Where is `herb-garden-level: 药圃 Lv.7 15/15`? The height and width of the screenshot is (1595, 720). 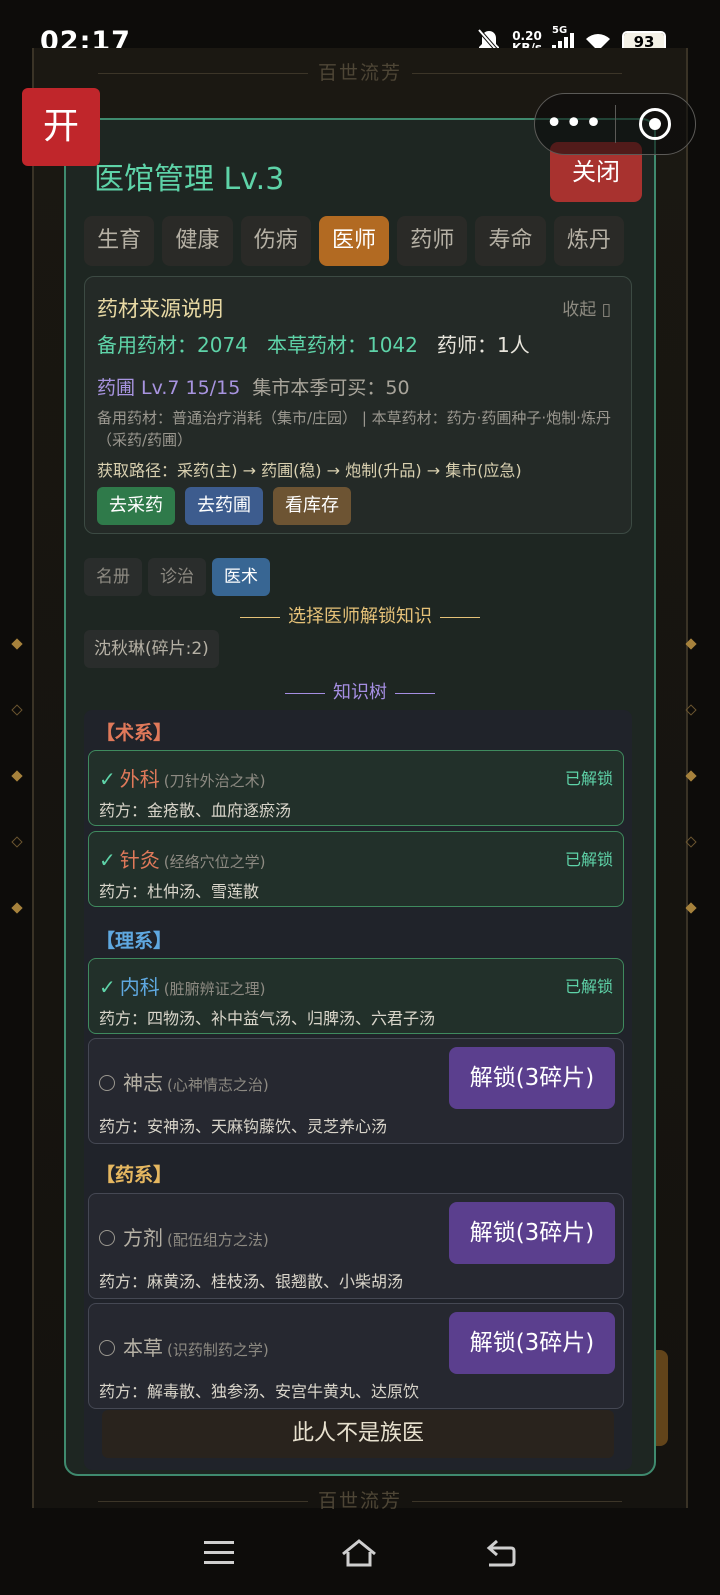
herb-garden-level: 药圃 Lv.7 15/15 is located at coordinates (169, 388).